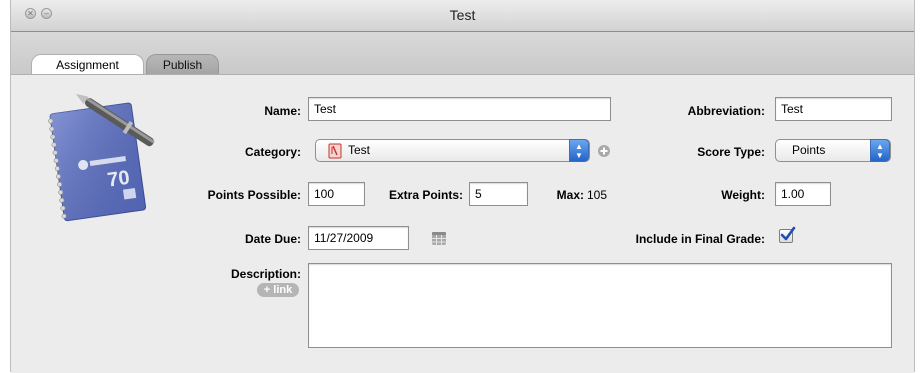 The height and width of the screenshot is (373, 921). Describe the element at coordinates (439, 238) in the screenshot. I see `calendar-icon` at that location.